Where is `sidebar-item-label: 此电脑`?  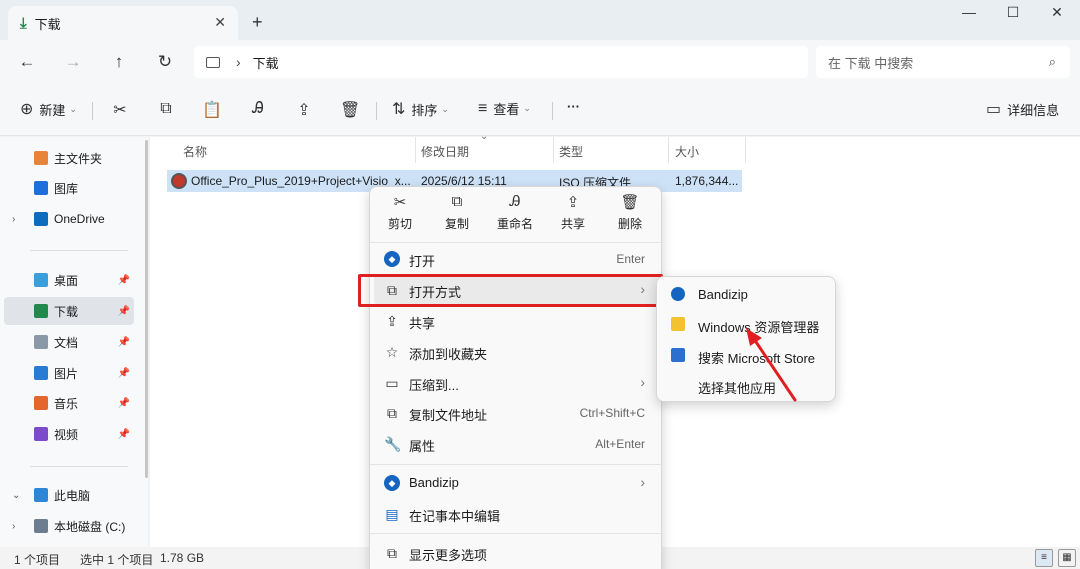 sidebar-item-label: 此电脑 is located at coordinates (72, 495).